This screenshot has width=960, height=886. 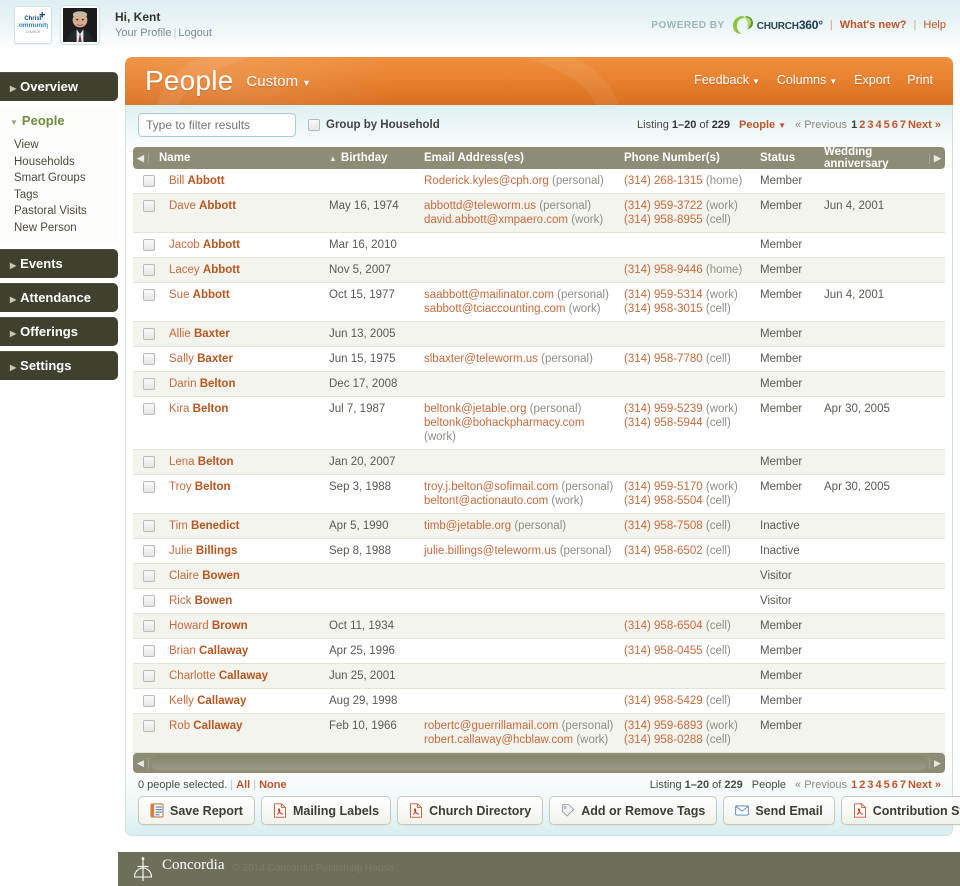 I want to click on phone-link: (314) 958-9446, so click(x=663, y=270).